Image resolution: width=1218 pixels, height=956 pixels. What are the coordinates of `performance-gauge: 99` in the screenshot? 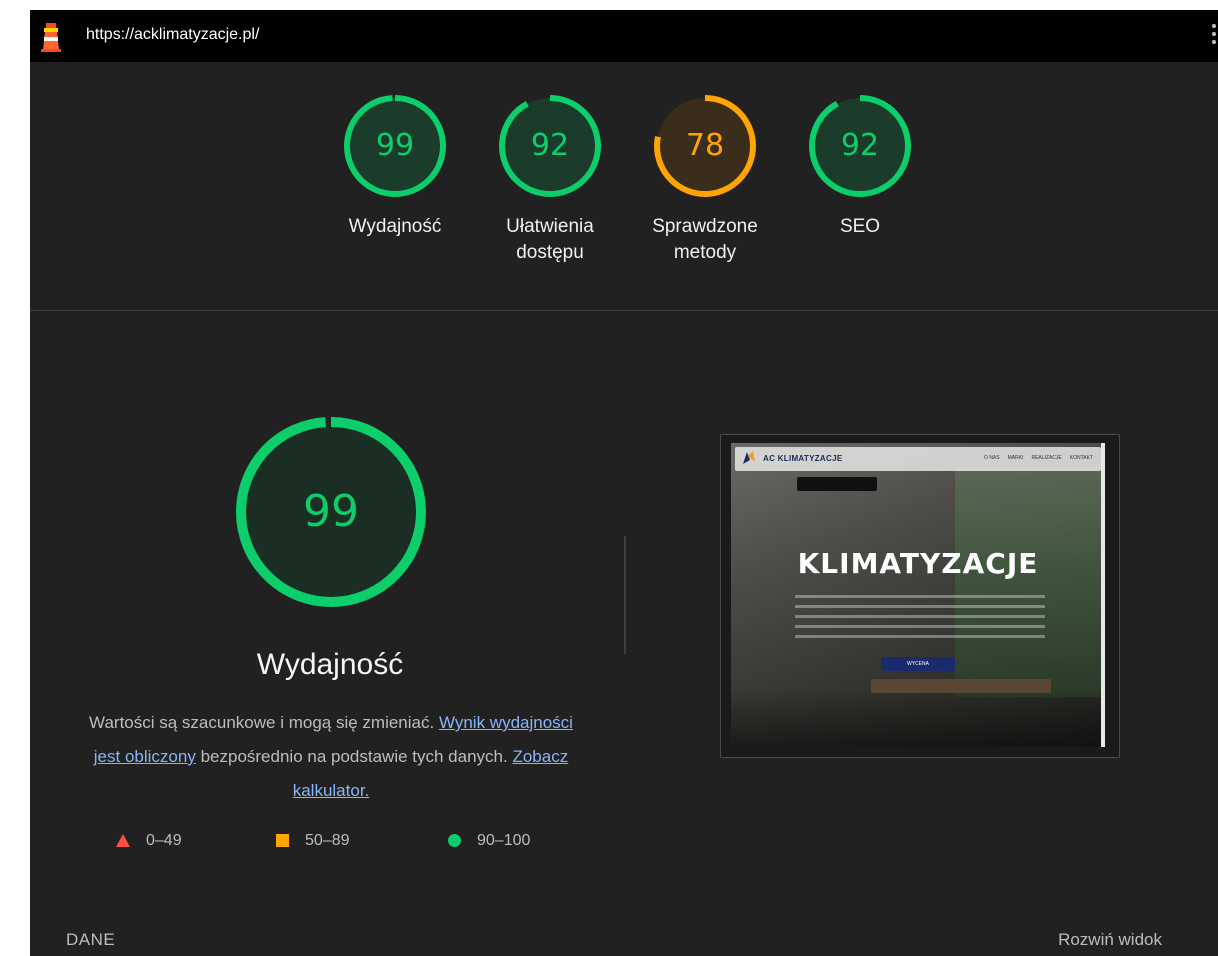 It's located at (331, 512).